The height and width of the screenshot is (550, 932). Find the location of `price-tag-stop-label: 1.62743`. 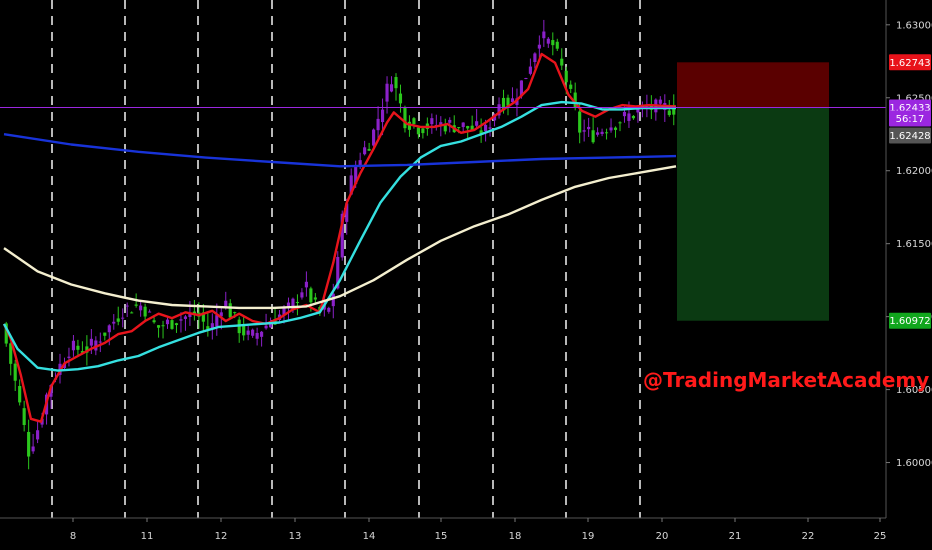

price-tag-stop-label: 1.62743 is located at coordinates (909, 63).